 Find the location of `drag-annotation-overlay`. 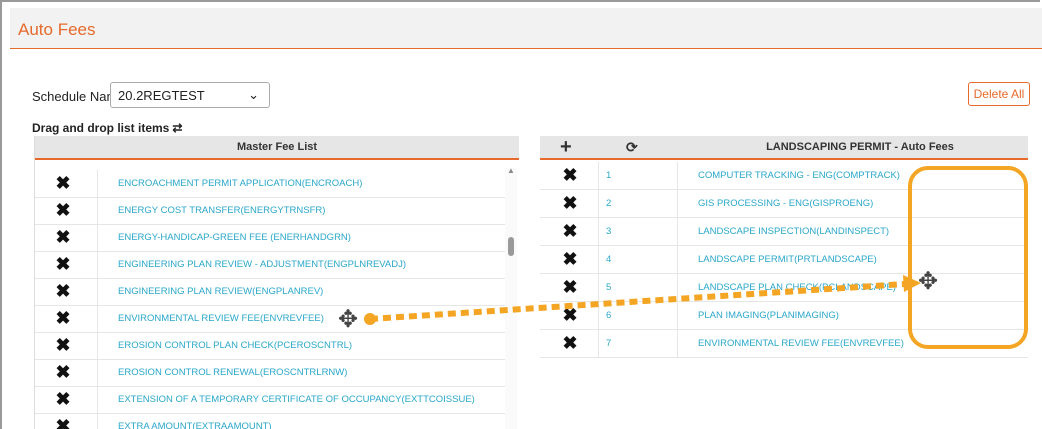

drag-annotation-overlay is located at coordinates (642, 300).